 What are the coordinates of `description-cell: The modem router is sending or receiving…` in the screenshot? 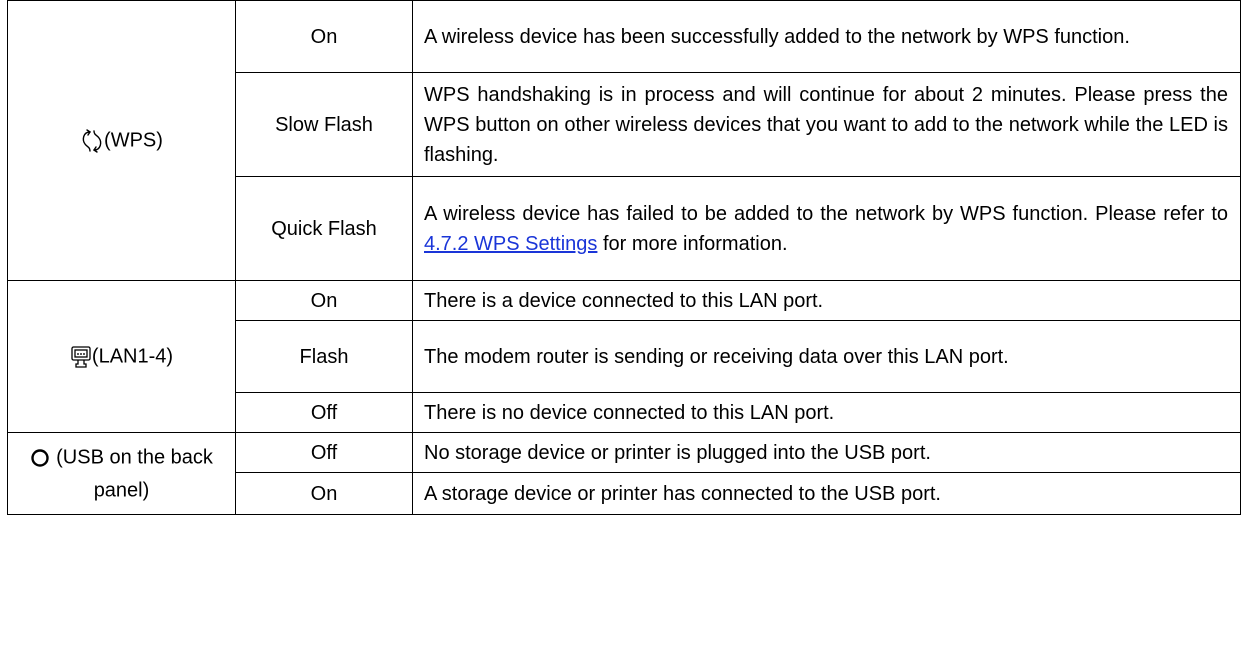 It's located at (826, 356).